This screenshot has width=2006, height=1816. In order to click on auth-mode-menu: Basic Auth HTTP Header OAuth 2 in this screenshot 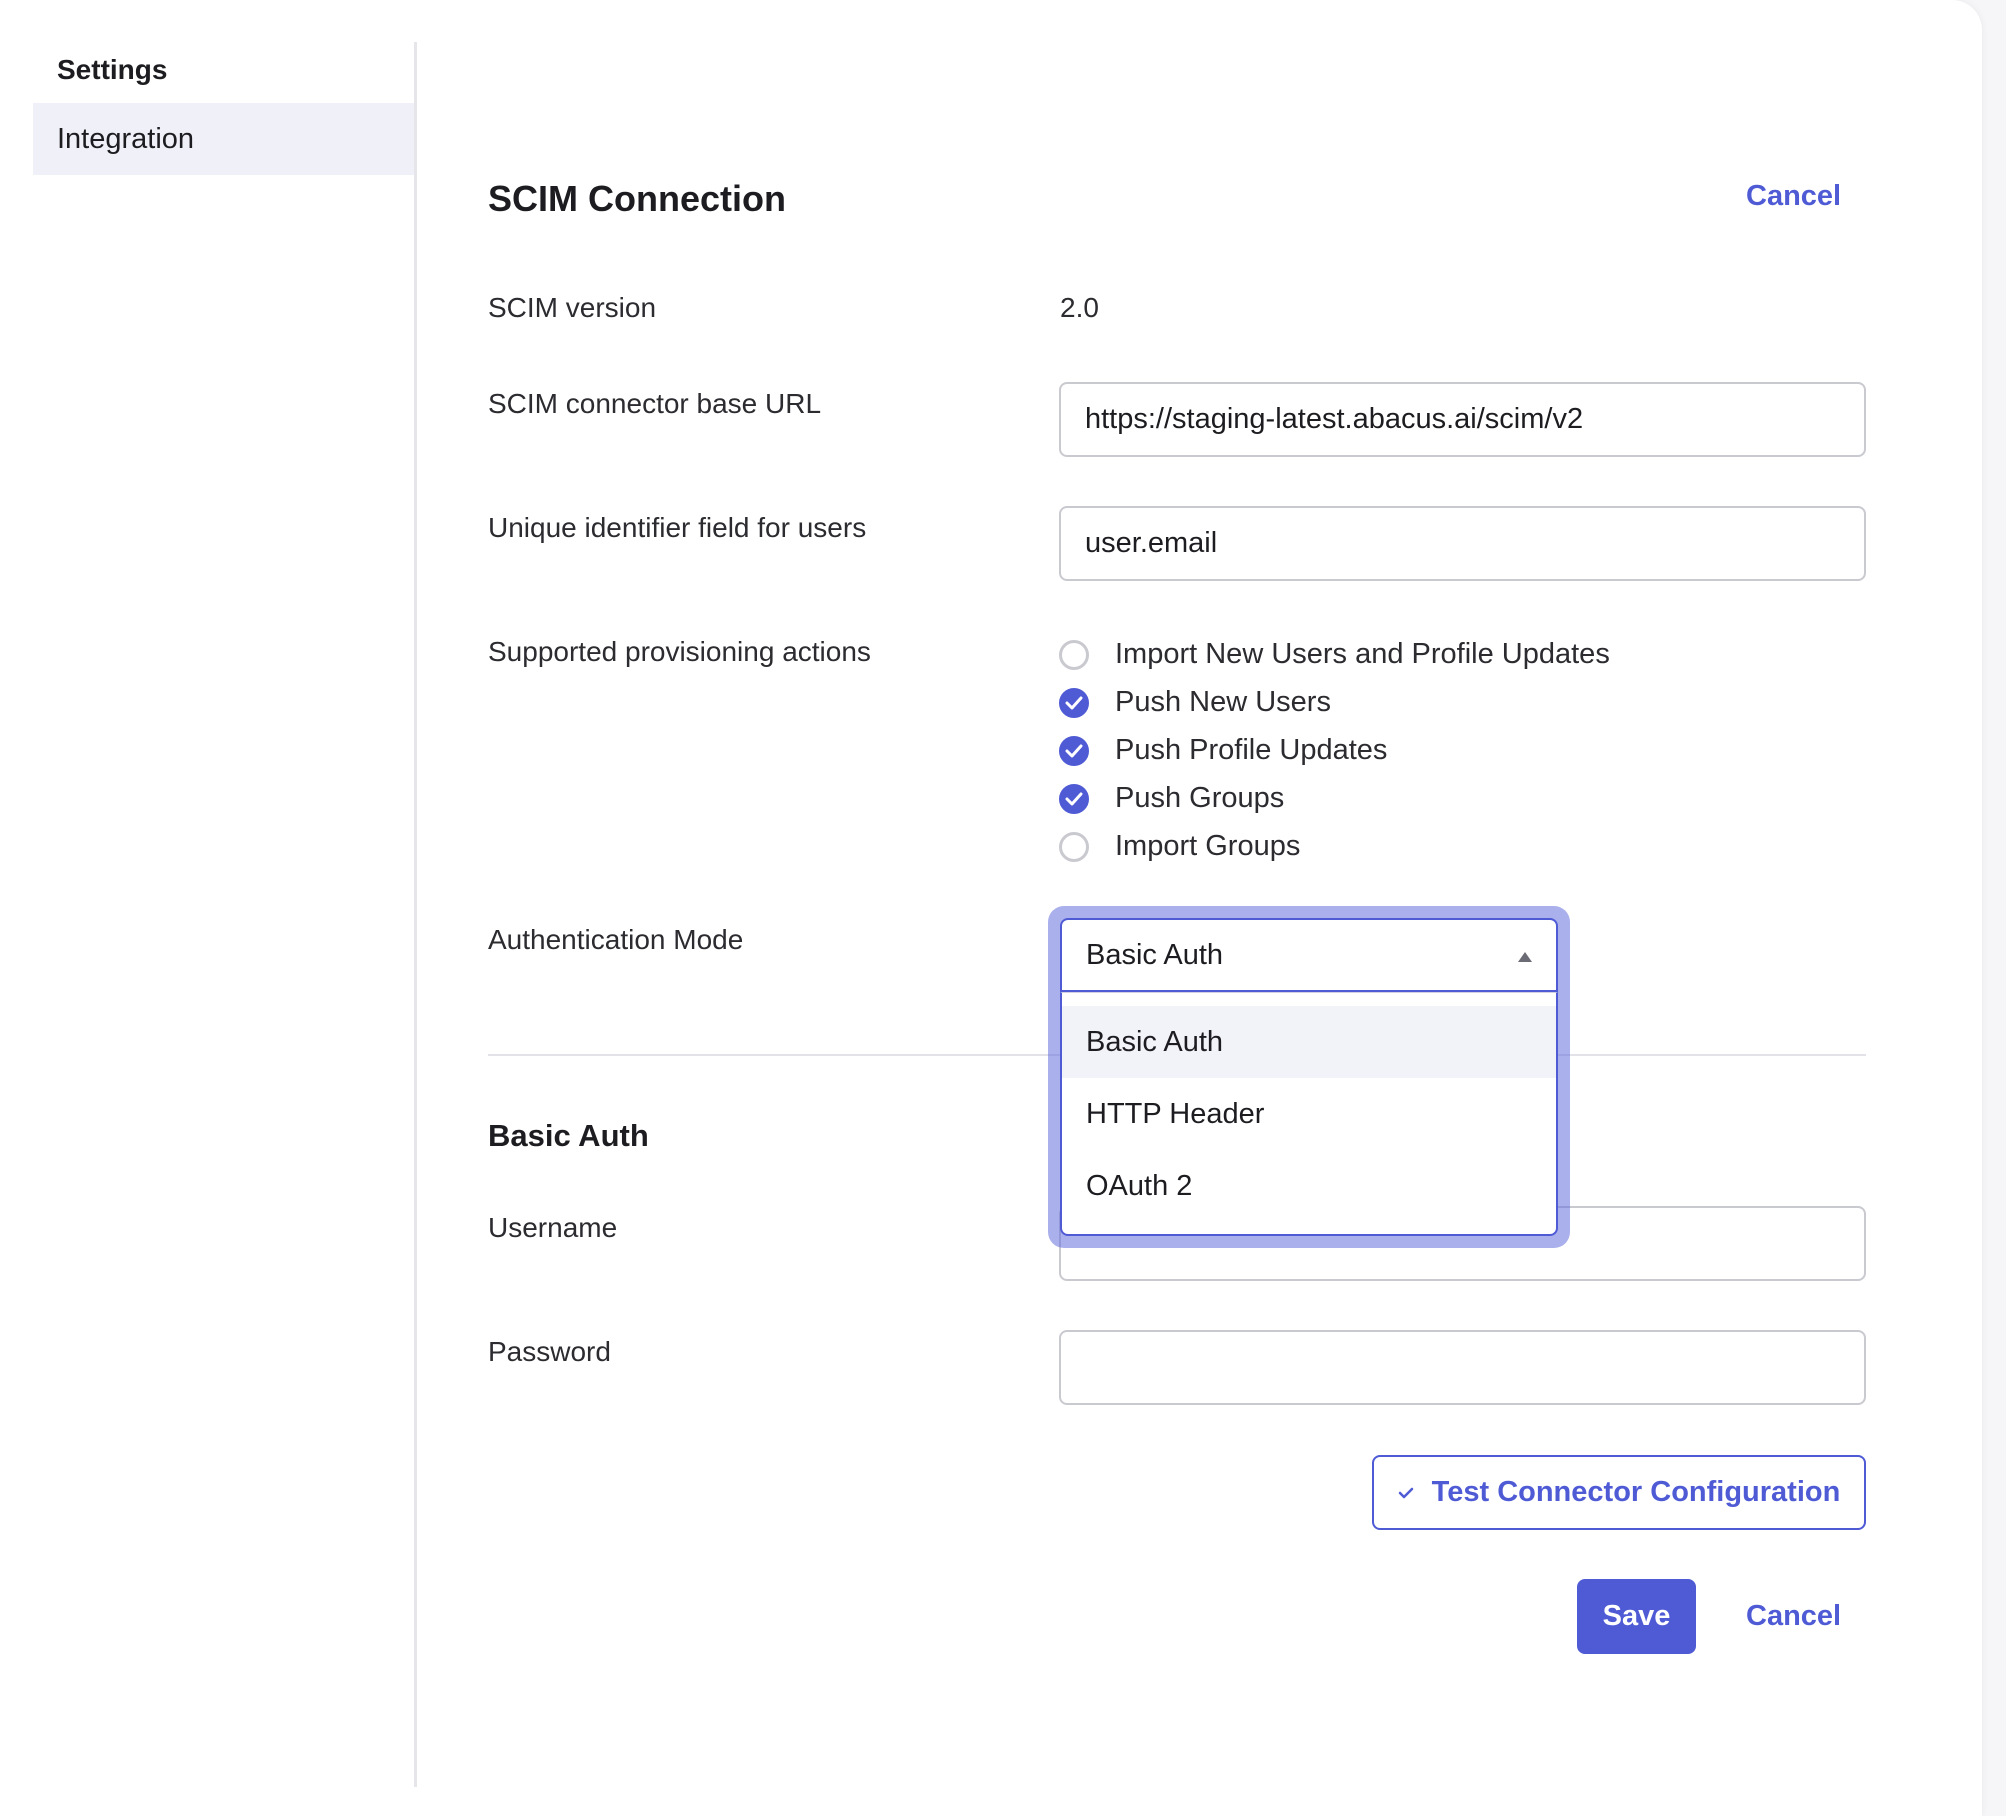, I will do `click(1309, 1114)`.